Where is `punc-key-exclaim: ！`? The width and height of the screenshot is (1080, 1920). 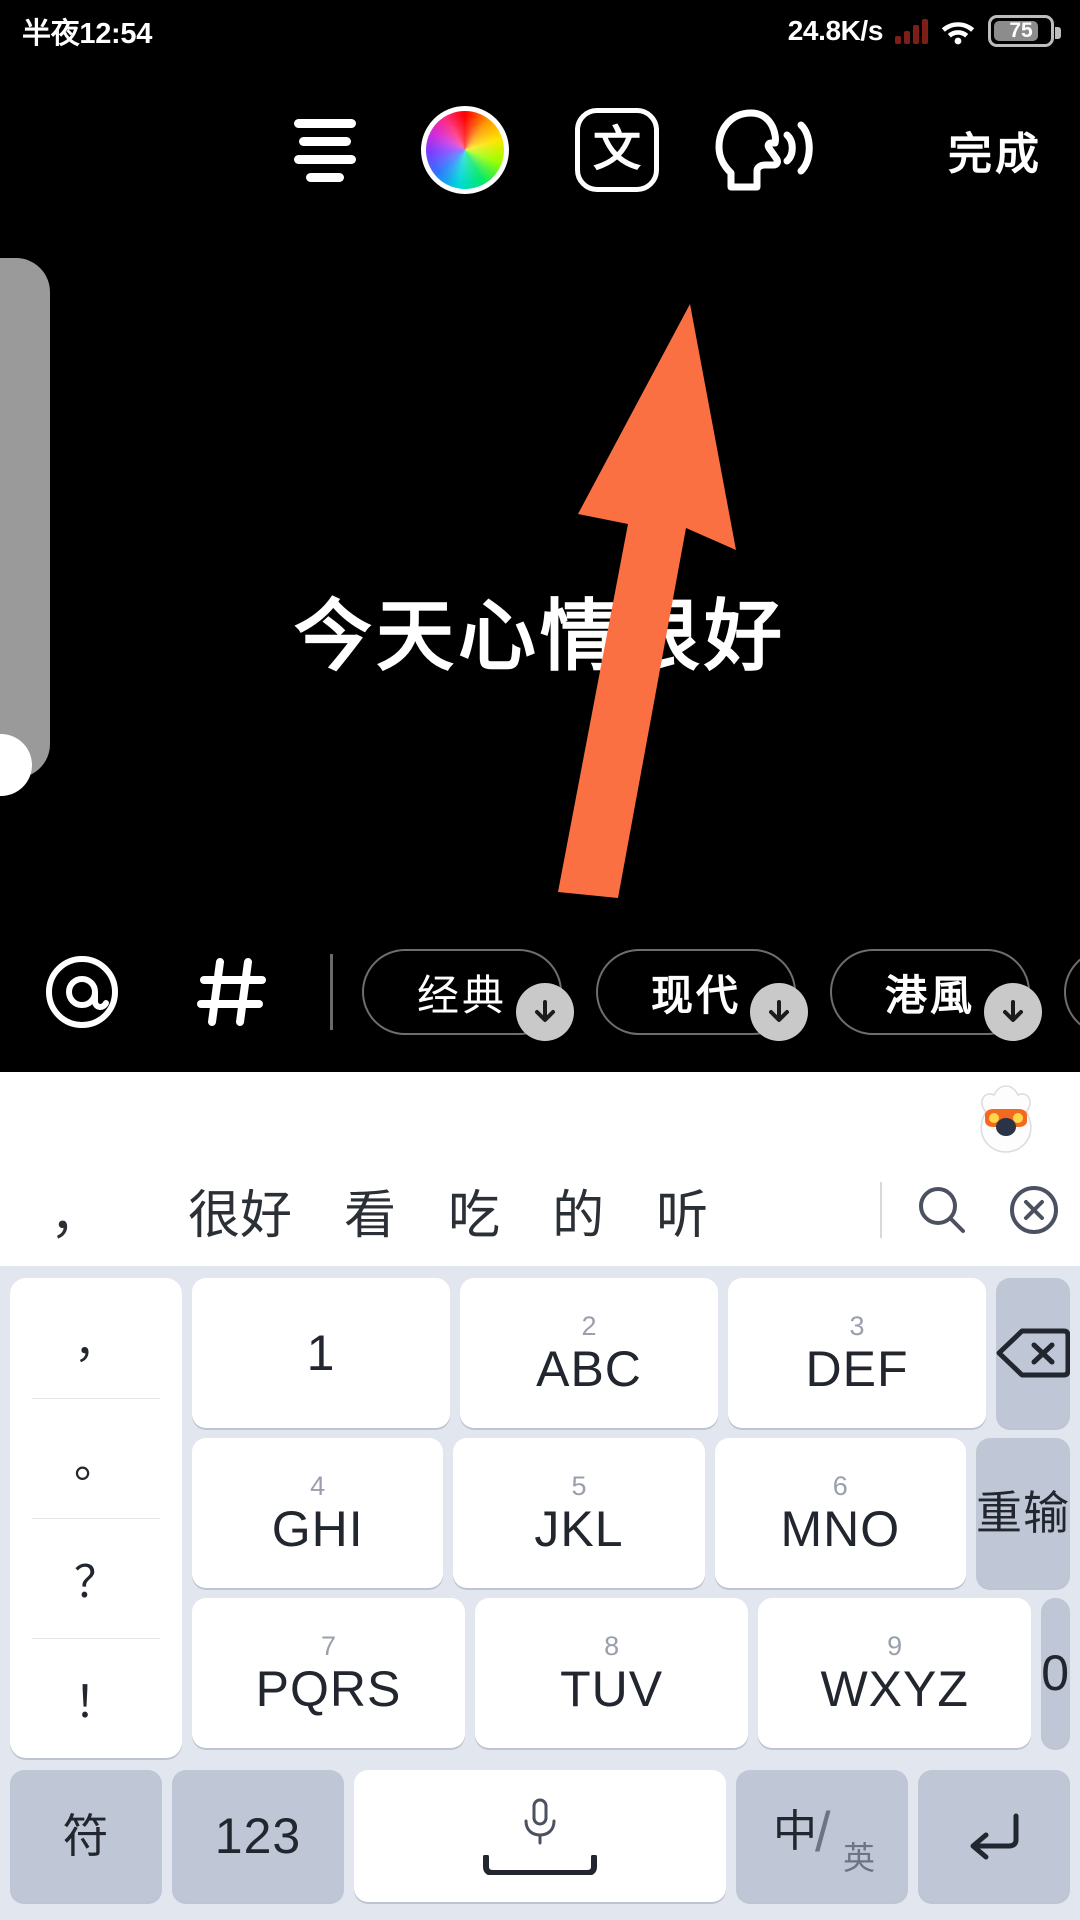
punc-key-exclaim: ！ is located at coordinates (96, 1698).